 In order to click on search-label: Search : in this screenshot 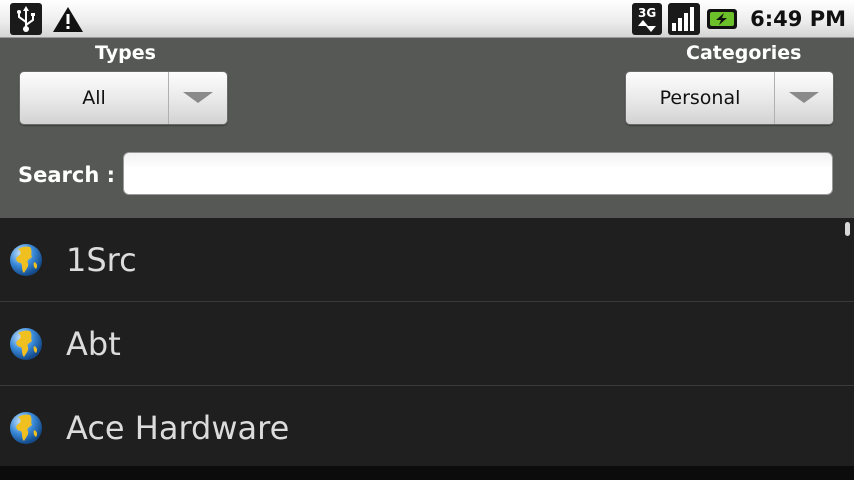, I will do `click(67, 175)`.